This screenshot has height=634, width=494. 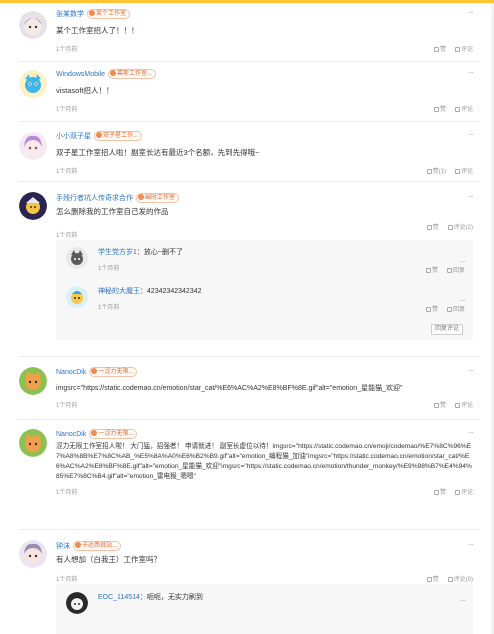 I want to click on username: 小小双子星, so click(x=73, y=136).